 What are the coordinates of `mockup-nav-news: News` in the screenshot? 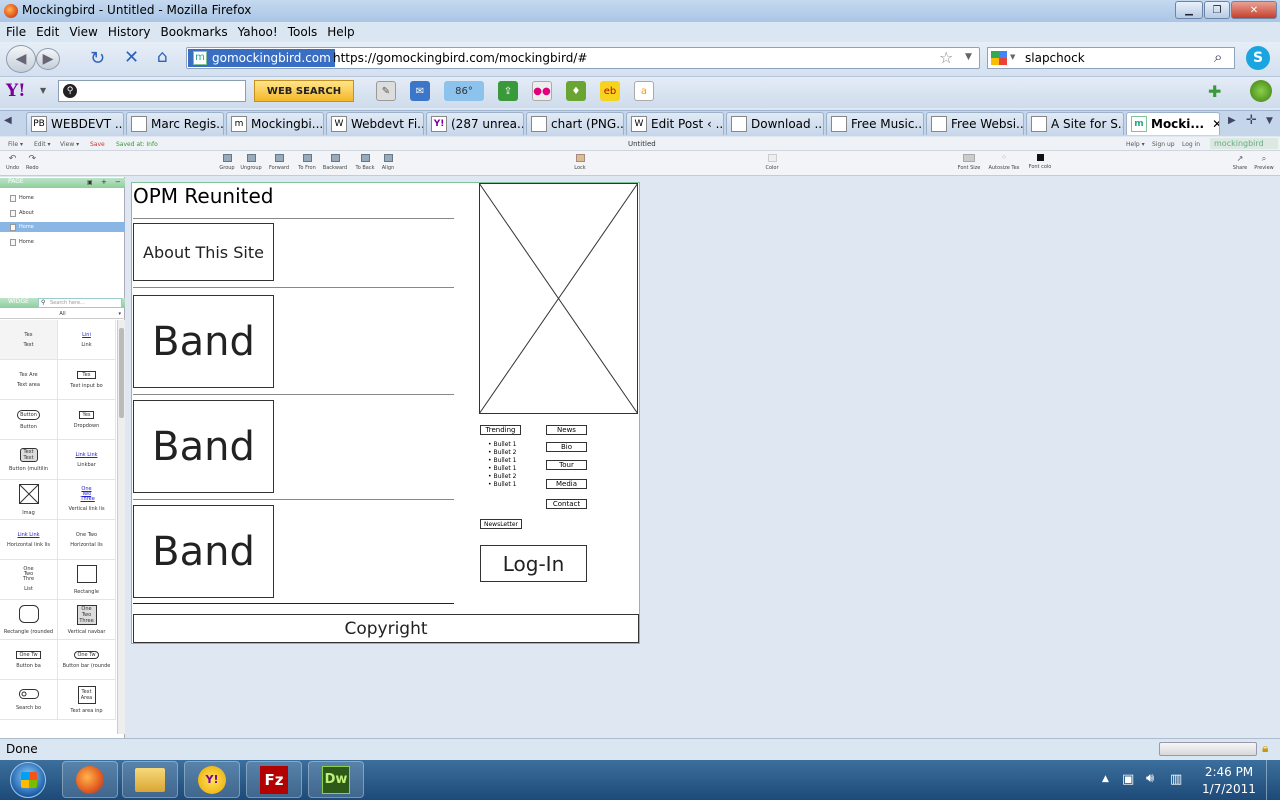 It's located at (566, 430).